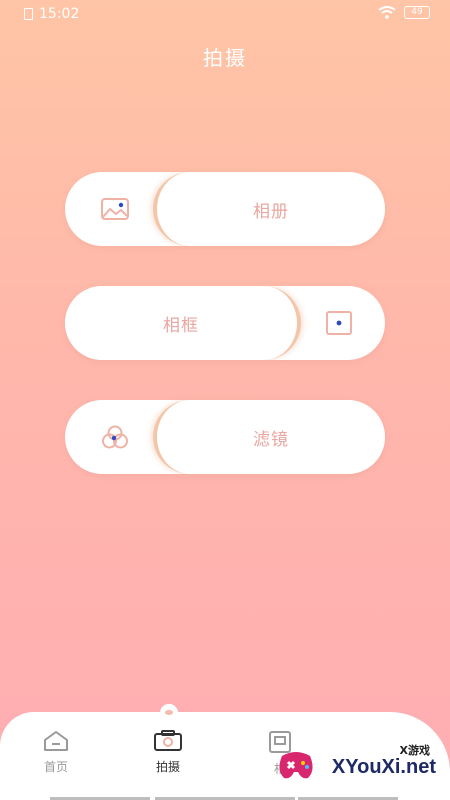 The height and width of the screenshot is (800, 450). I want to click on camera-icon, so click(168, 740).